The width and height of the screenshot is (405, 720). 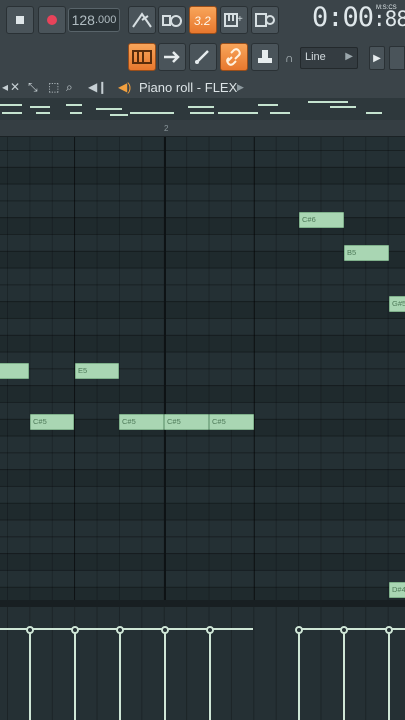 I want to click on svg-text: 3.2, so click(x=202, y=21).